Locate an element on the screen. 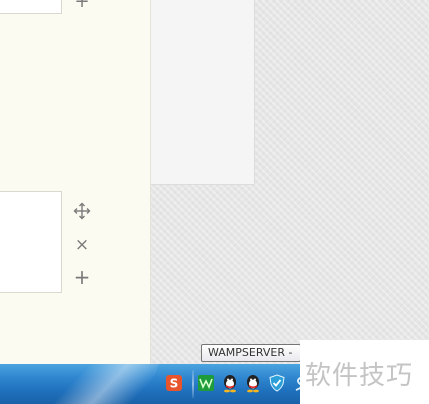  add-card-button-top: + is located at coordinates (82, 6).